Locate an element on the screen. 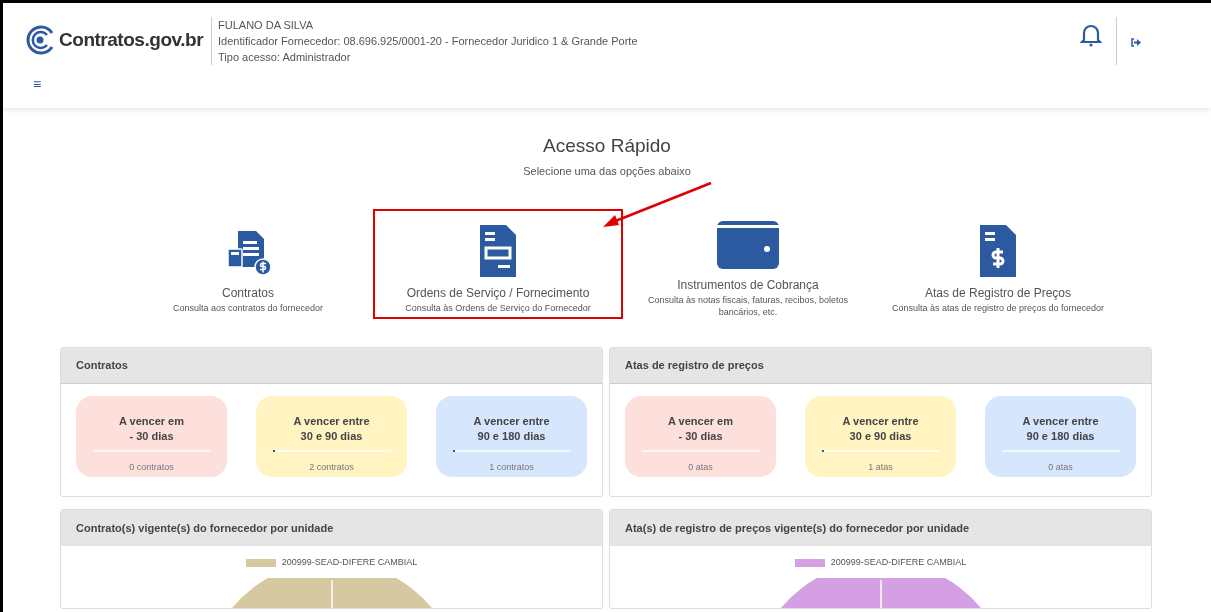 Image resolution: width=1211 pixels, height=612 pixels. quick-access-subtitle: Selecione uma das opções abaixo is located at coordinates (607, 171).